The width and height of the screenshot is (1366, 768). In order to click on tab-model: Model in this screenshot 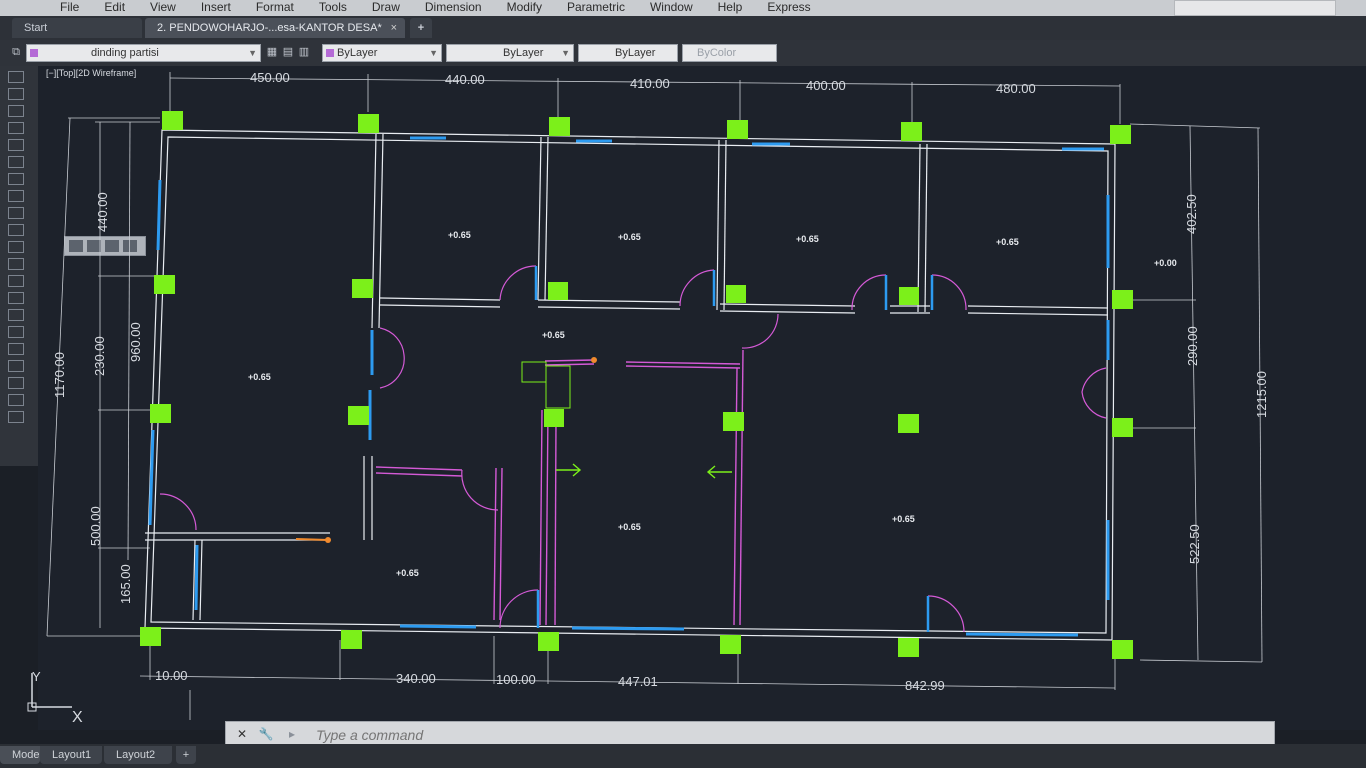, I will do `click(21, 755)`.